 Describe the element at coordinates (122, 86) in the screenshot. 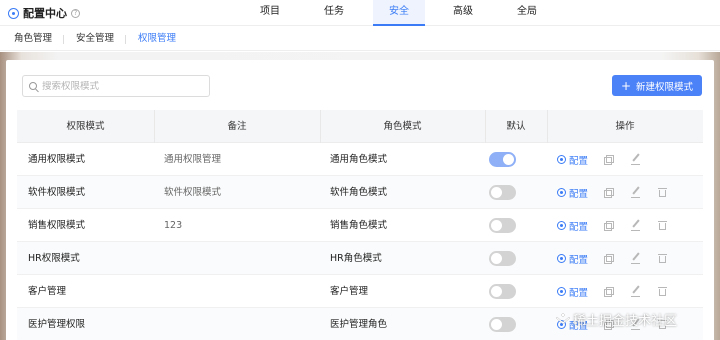

I see `search-input` at that location.